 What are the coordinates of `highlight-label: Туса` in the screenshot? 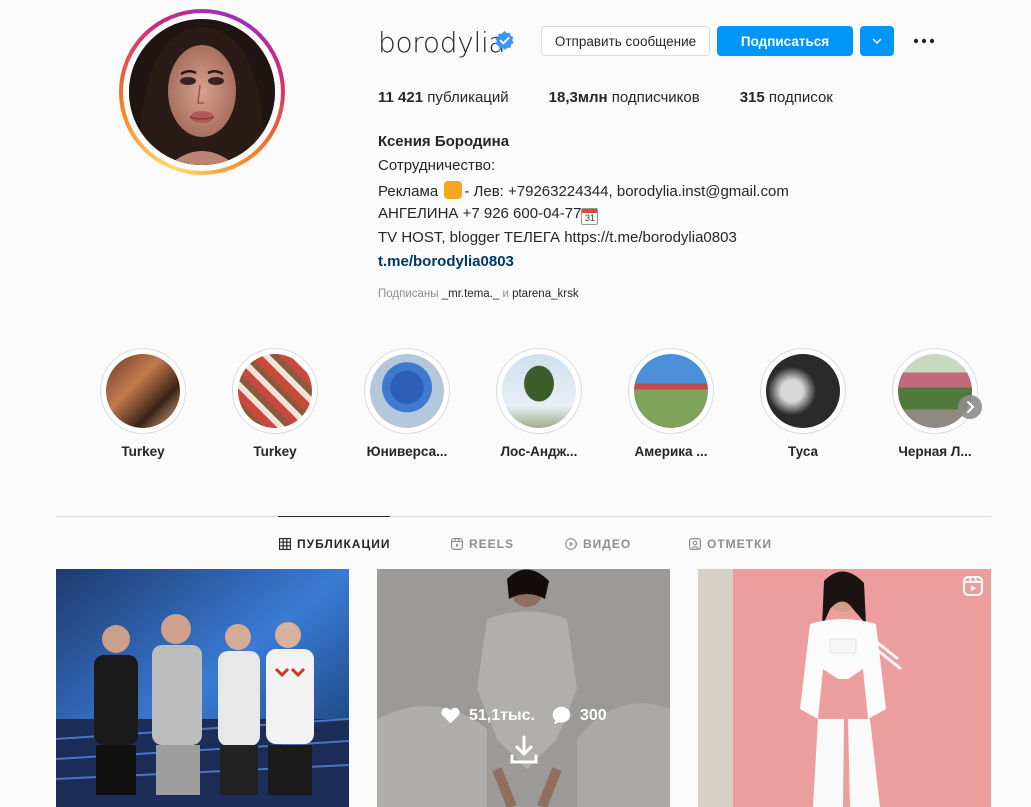 It's located at (803, 451).